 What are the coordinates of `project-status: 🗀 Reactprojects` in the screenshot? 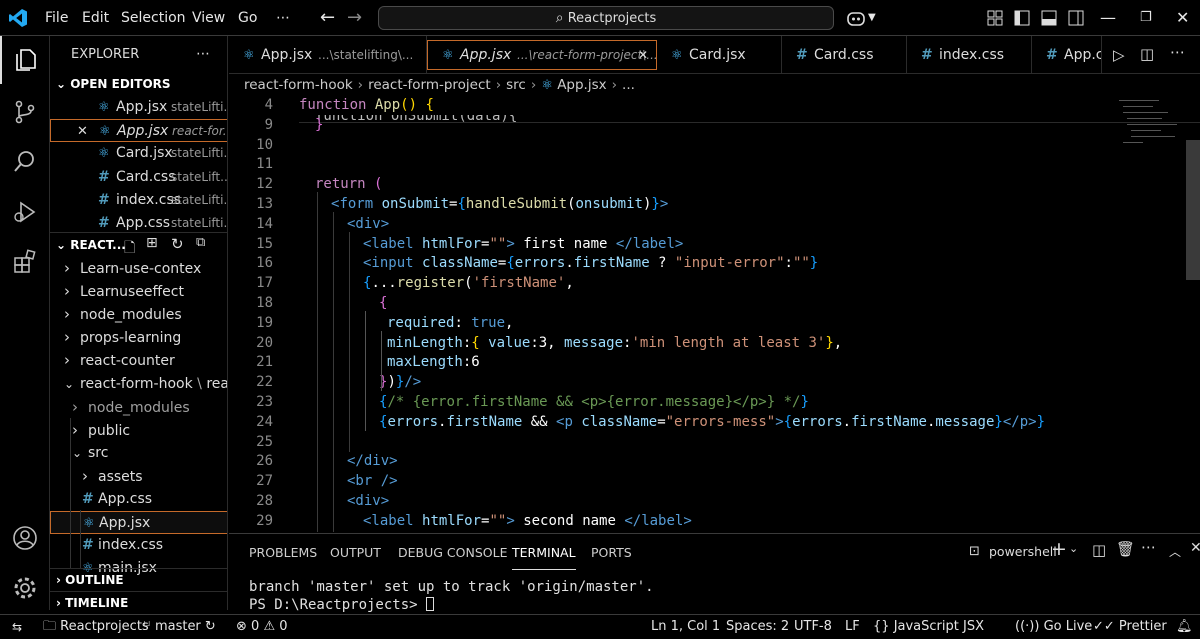 It's located at (96, 627).